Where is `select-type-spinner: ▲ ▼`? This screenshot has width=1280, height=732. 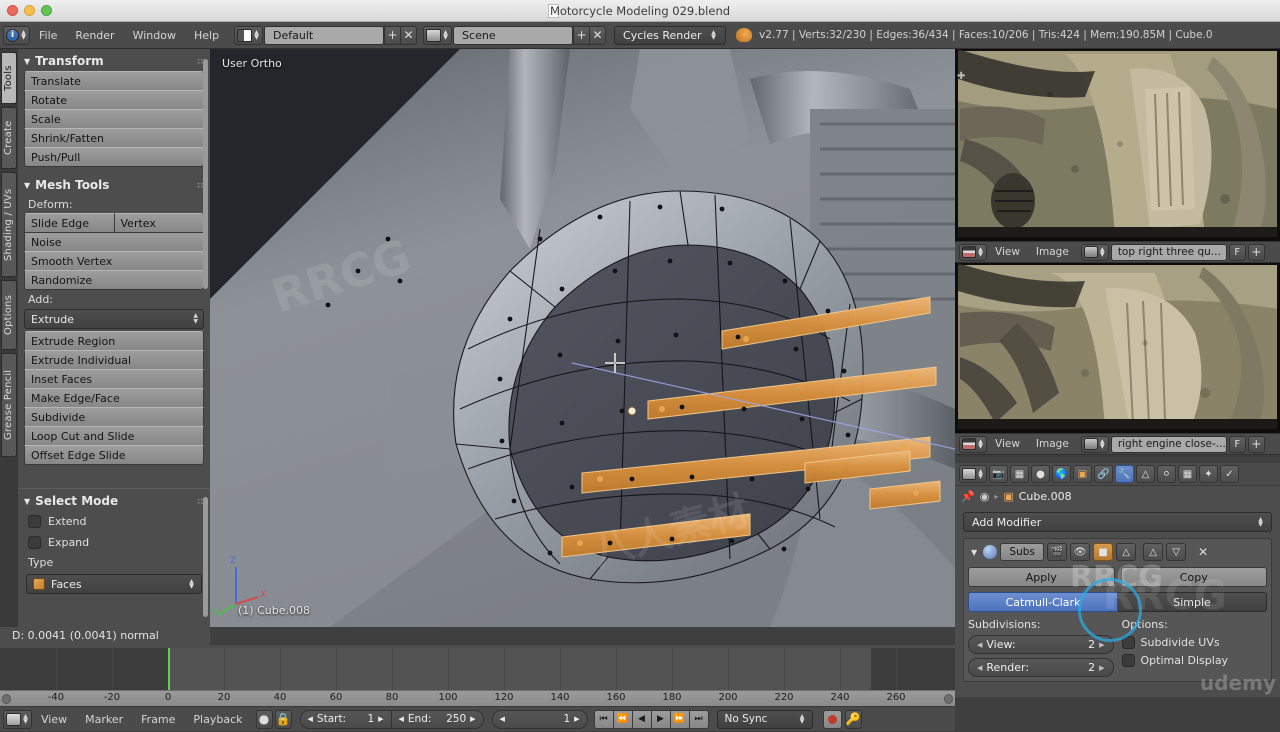 select-type-spinner: ▲ ▼ is located at coordinates (191, 584).